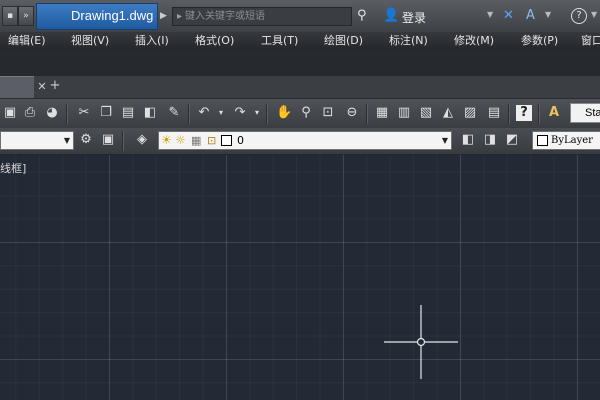 The width and height of the screenshot is (600, 400). I want to click on layer-color-swatch, so click(226, 140).